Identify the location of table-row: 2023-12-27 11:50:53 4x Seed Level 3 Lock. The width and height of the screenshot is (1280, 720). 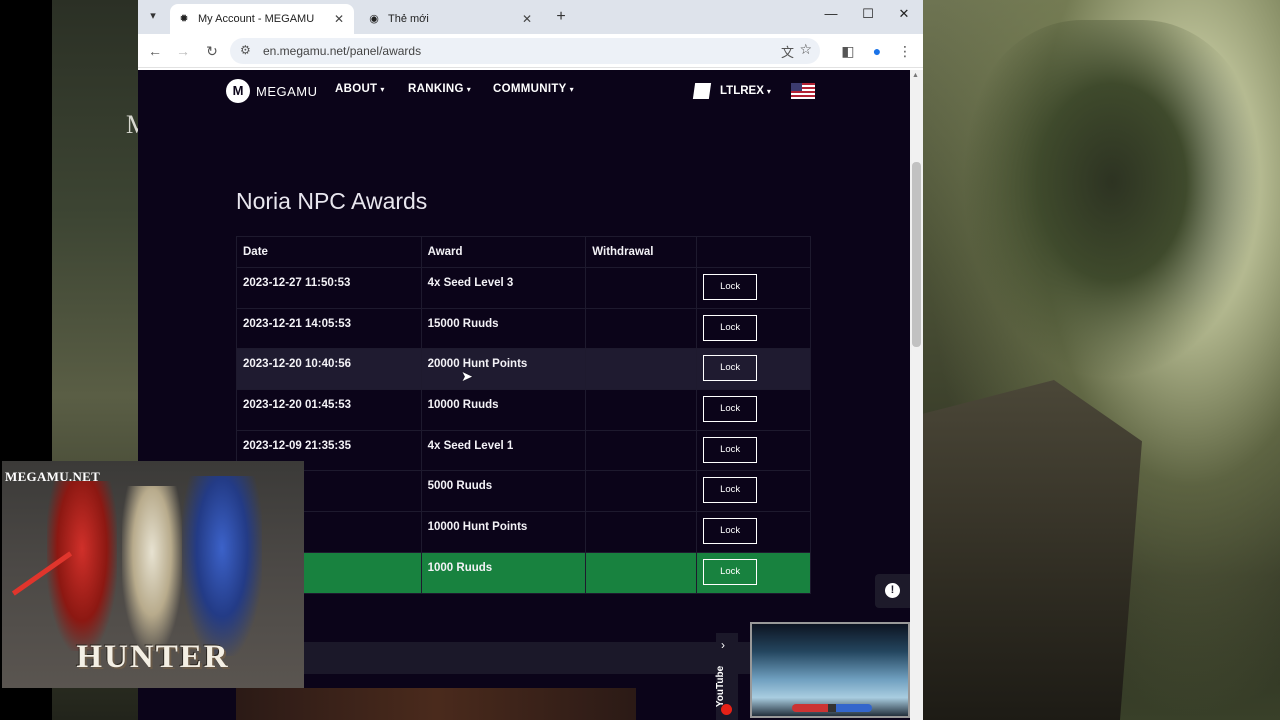
(523, 288).